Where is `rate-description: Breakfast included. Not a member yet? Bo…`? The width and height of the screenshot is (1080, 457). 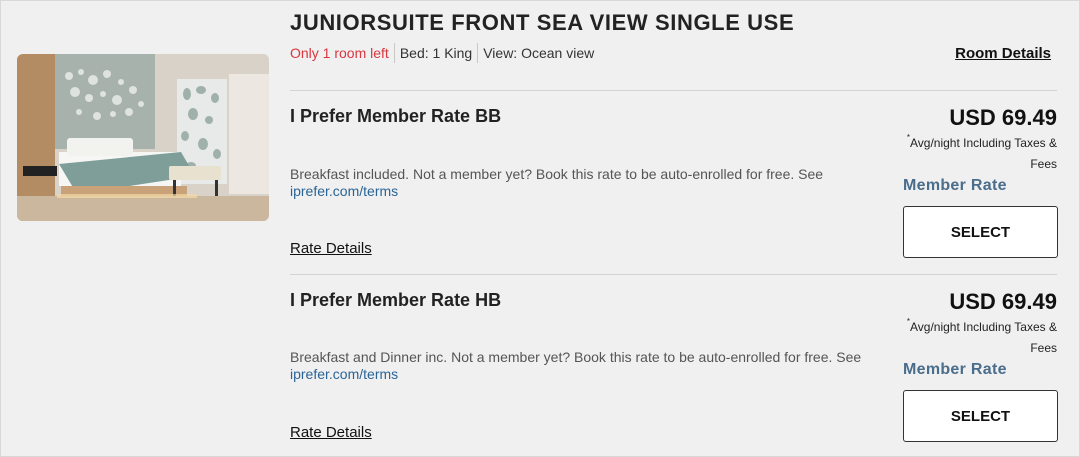
rate-description: Breakfast included. Not a member yet? Bo… is located at coordinates (577, 183).